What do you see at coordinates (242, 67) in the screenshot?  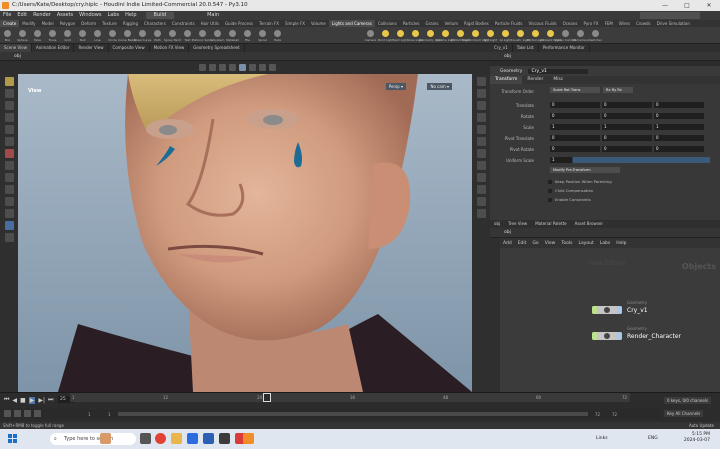 I see `display-icon` at bounding box center [242, 67].